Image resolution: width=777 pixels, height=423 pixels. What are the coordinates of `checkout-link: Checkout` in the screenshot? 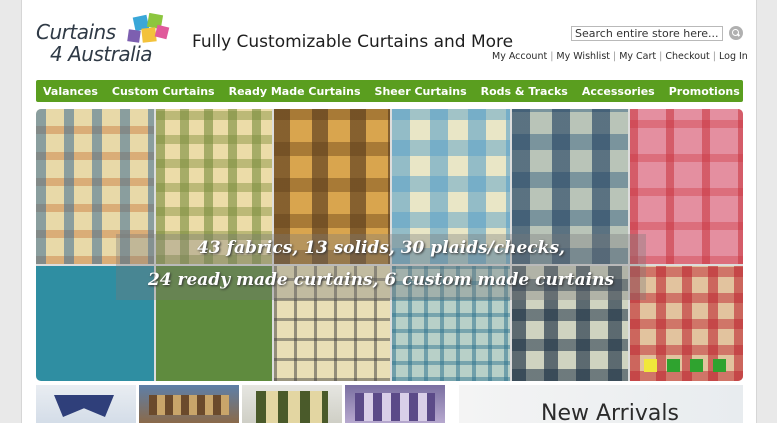 It's located at (687, 56).